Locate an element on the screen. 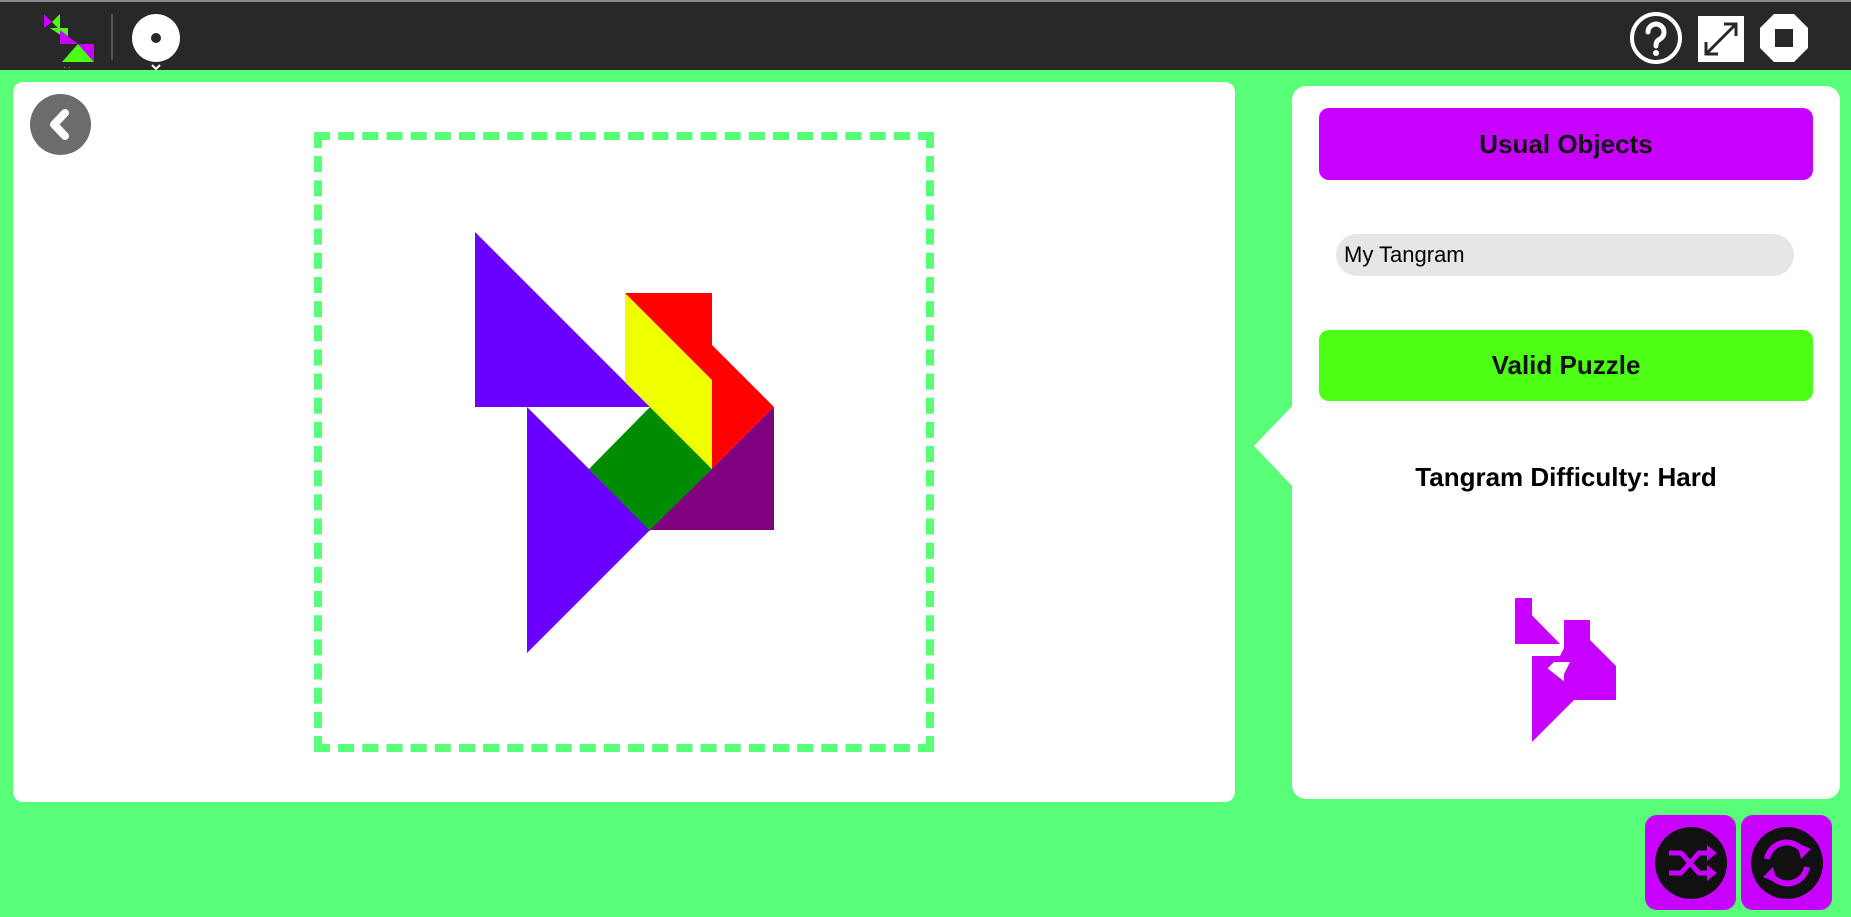 Image resolution: width=1851 pixels, height=917 pixels. back-button is located at coordinates (60, 124).